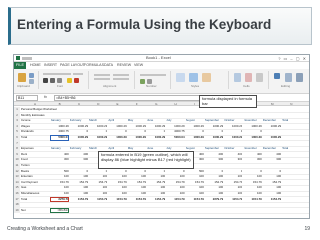 The height and width of the screenshot is (240, 320). What do you see at coordinates (291, 104) in the screenshot?
I see `column-header: N` at bounding box center [291, 104].